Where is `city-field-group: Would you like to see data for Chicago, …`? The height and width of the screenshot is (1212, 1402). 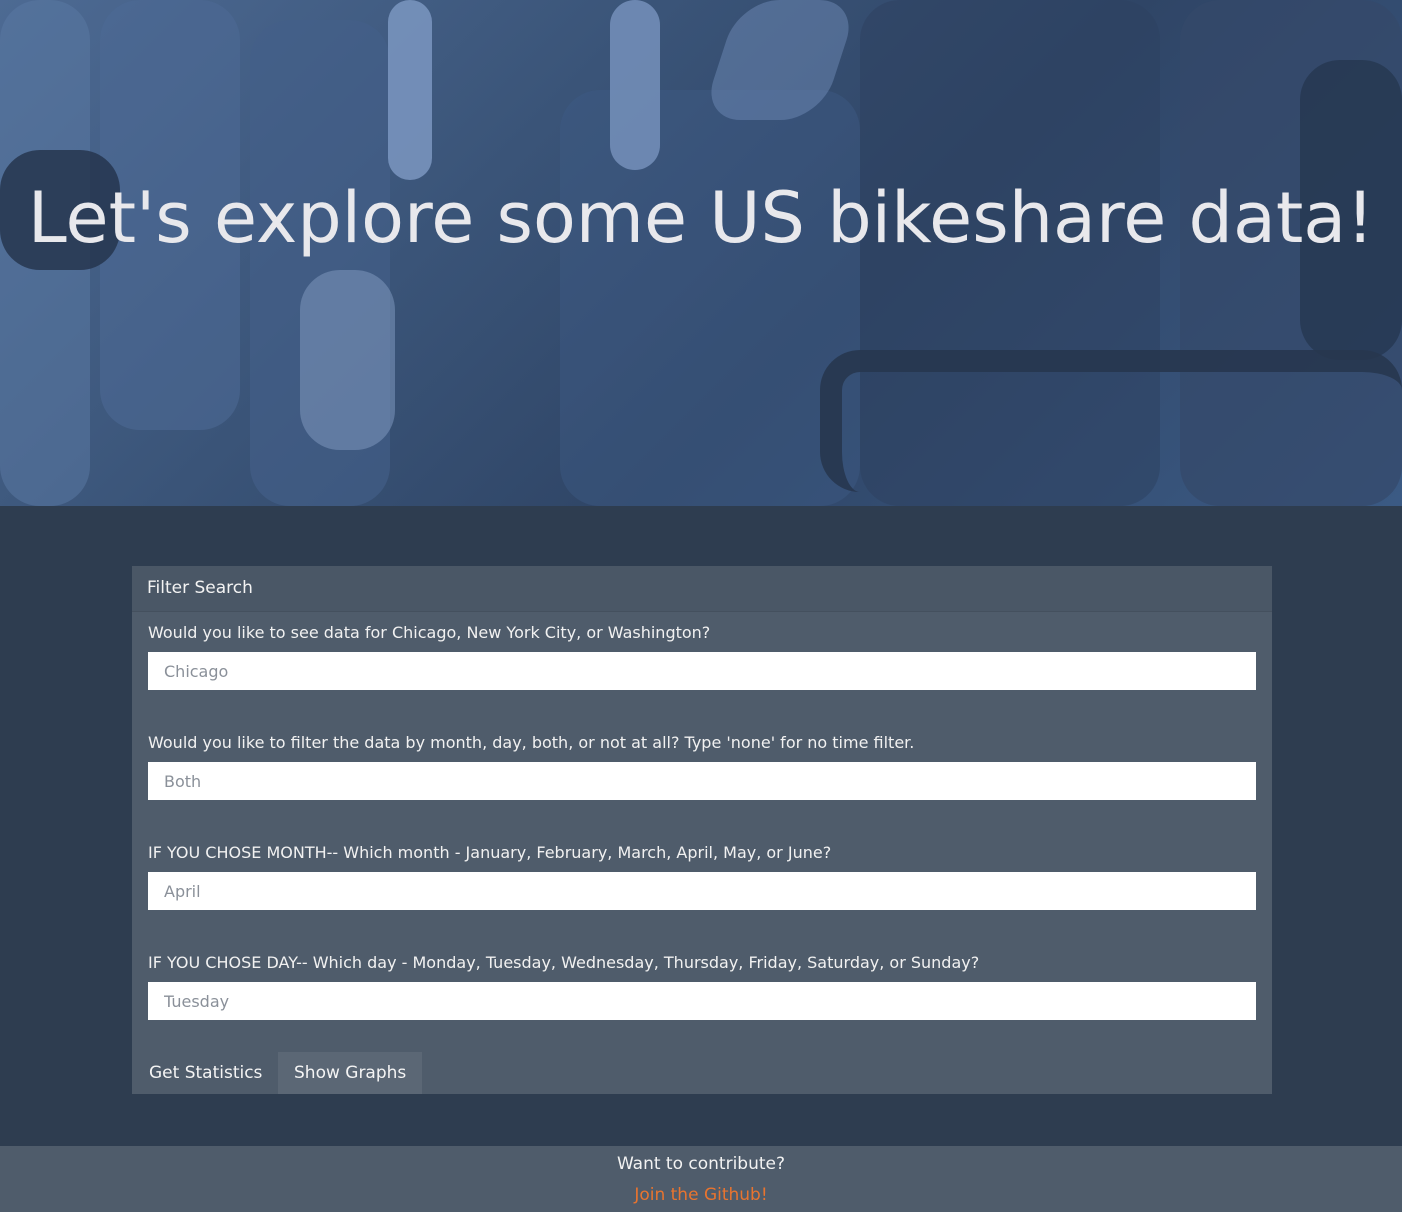
city-field-group: Would you like to see data for Chicago, … is located at coordinates (702, 656).